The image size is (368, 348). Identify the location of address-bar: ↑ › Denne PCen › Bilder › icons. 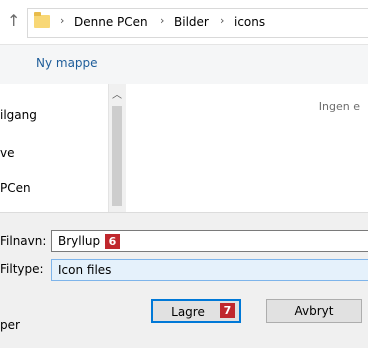
(184, 22).